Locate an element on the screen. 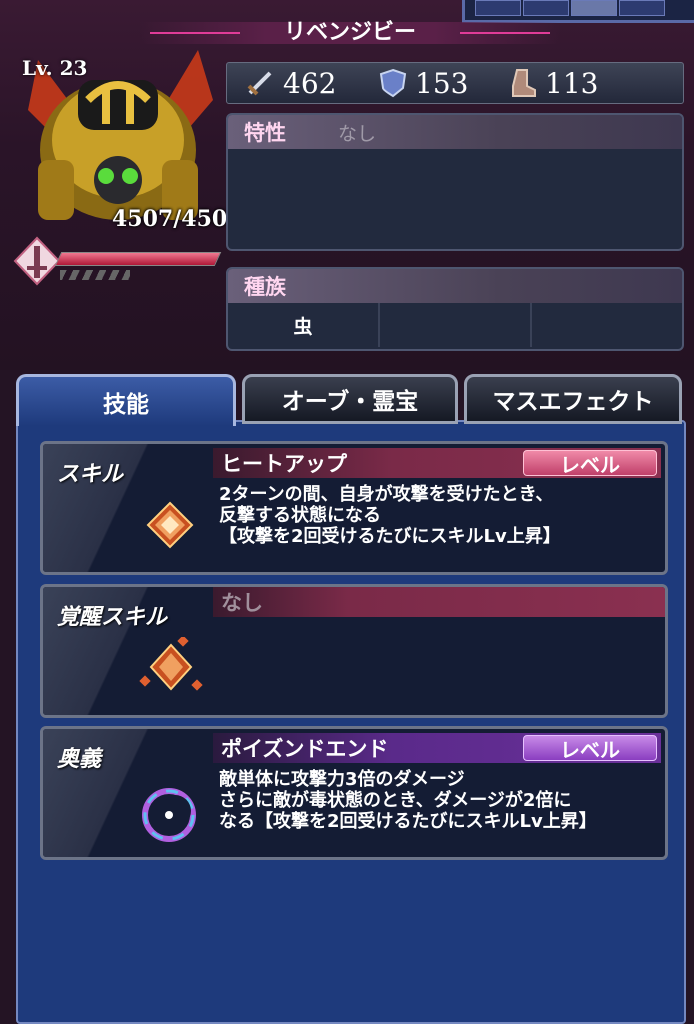 This screenshot has width=694, height=1024. top-menu-strip is located at coordinates (578, 11).